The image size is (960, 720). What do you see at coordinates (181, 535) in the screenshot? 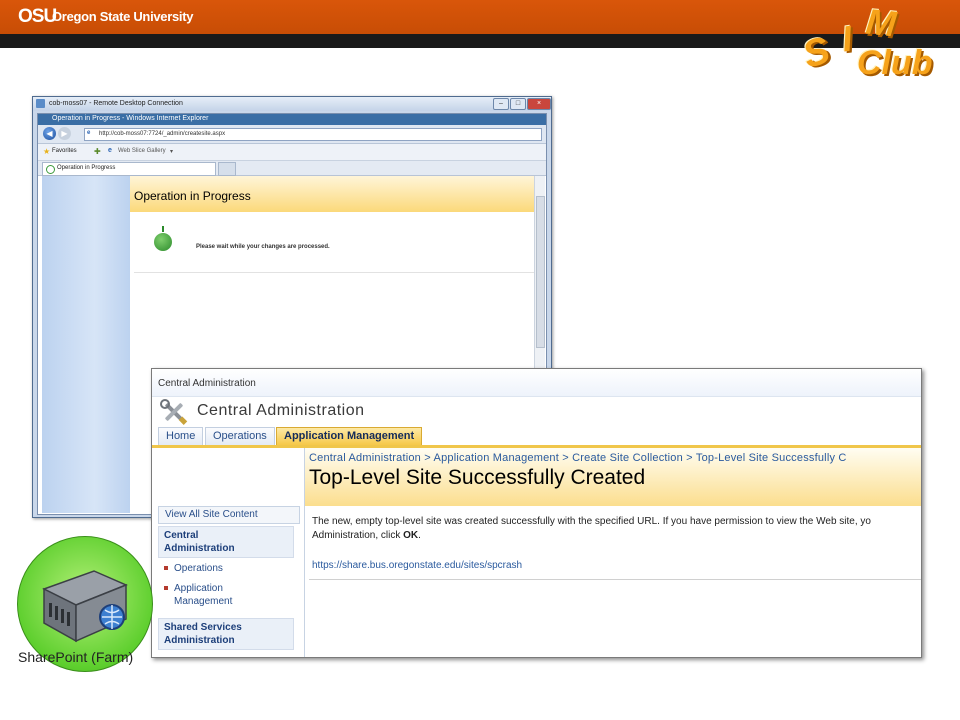
I see `nav-heading-line: Central` at bounding box center [181, 535].